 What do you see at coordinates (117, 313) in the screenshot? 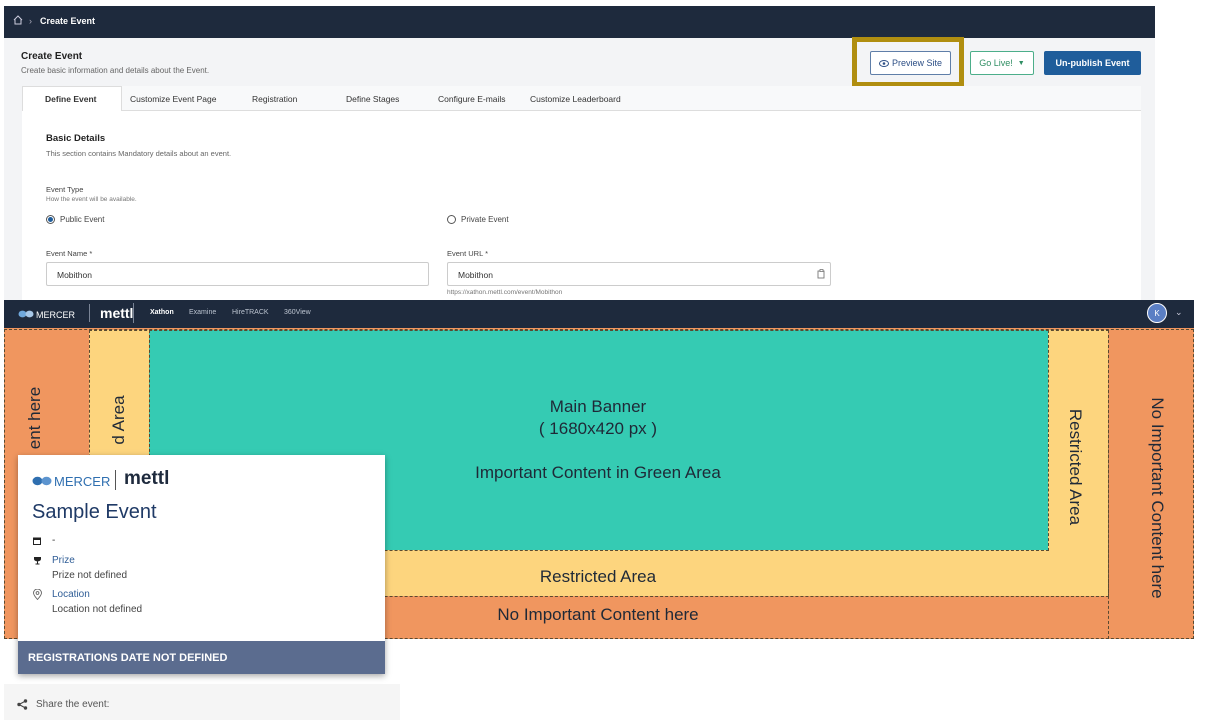
I see `mettl-logo: mettl` at bounding box center [117, 313].